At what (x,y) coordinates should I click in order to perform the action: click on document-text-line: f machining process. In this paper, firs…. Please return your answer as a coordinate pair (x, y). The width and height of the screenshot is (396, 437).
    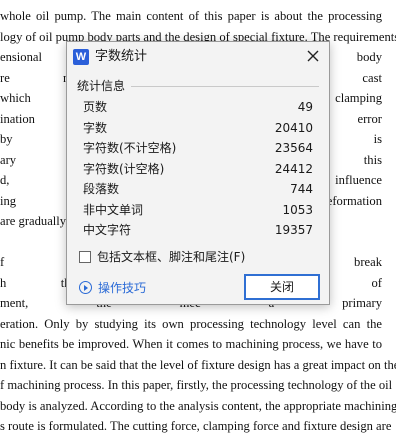
    Looking at the image, I should click on (196, 385).